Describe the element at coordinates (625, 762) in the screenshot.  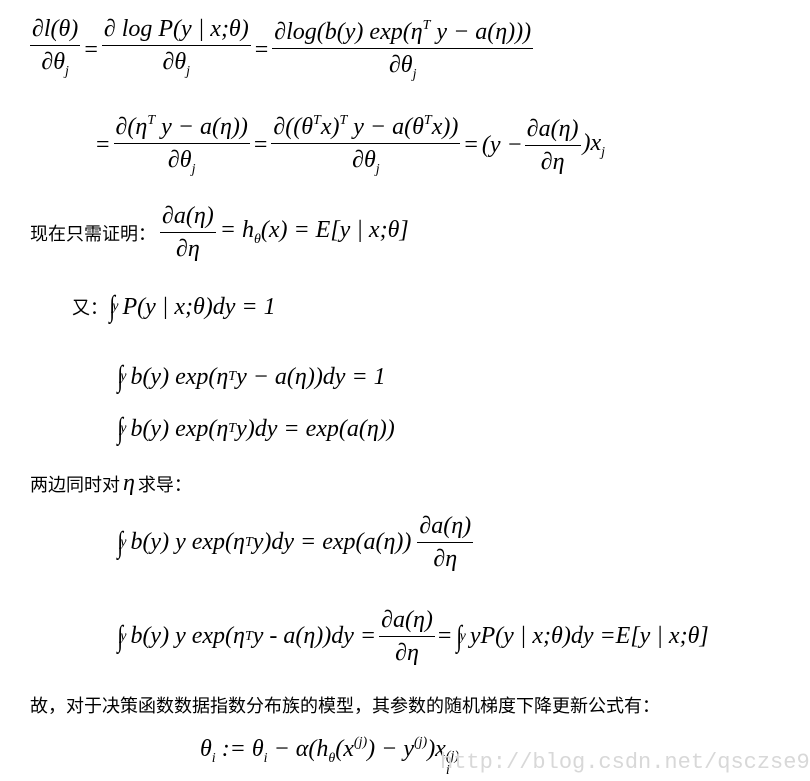
I see `watermark: http://blog.csdn.net/qsczse943062710` at that location.